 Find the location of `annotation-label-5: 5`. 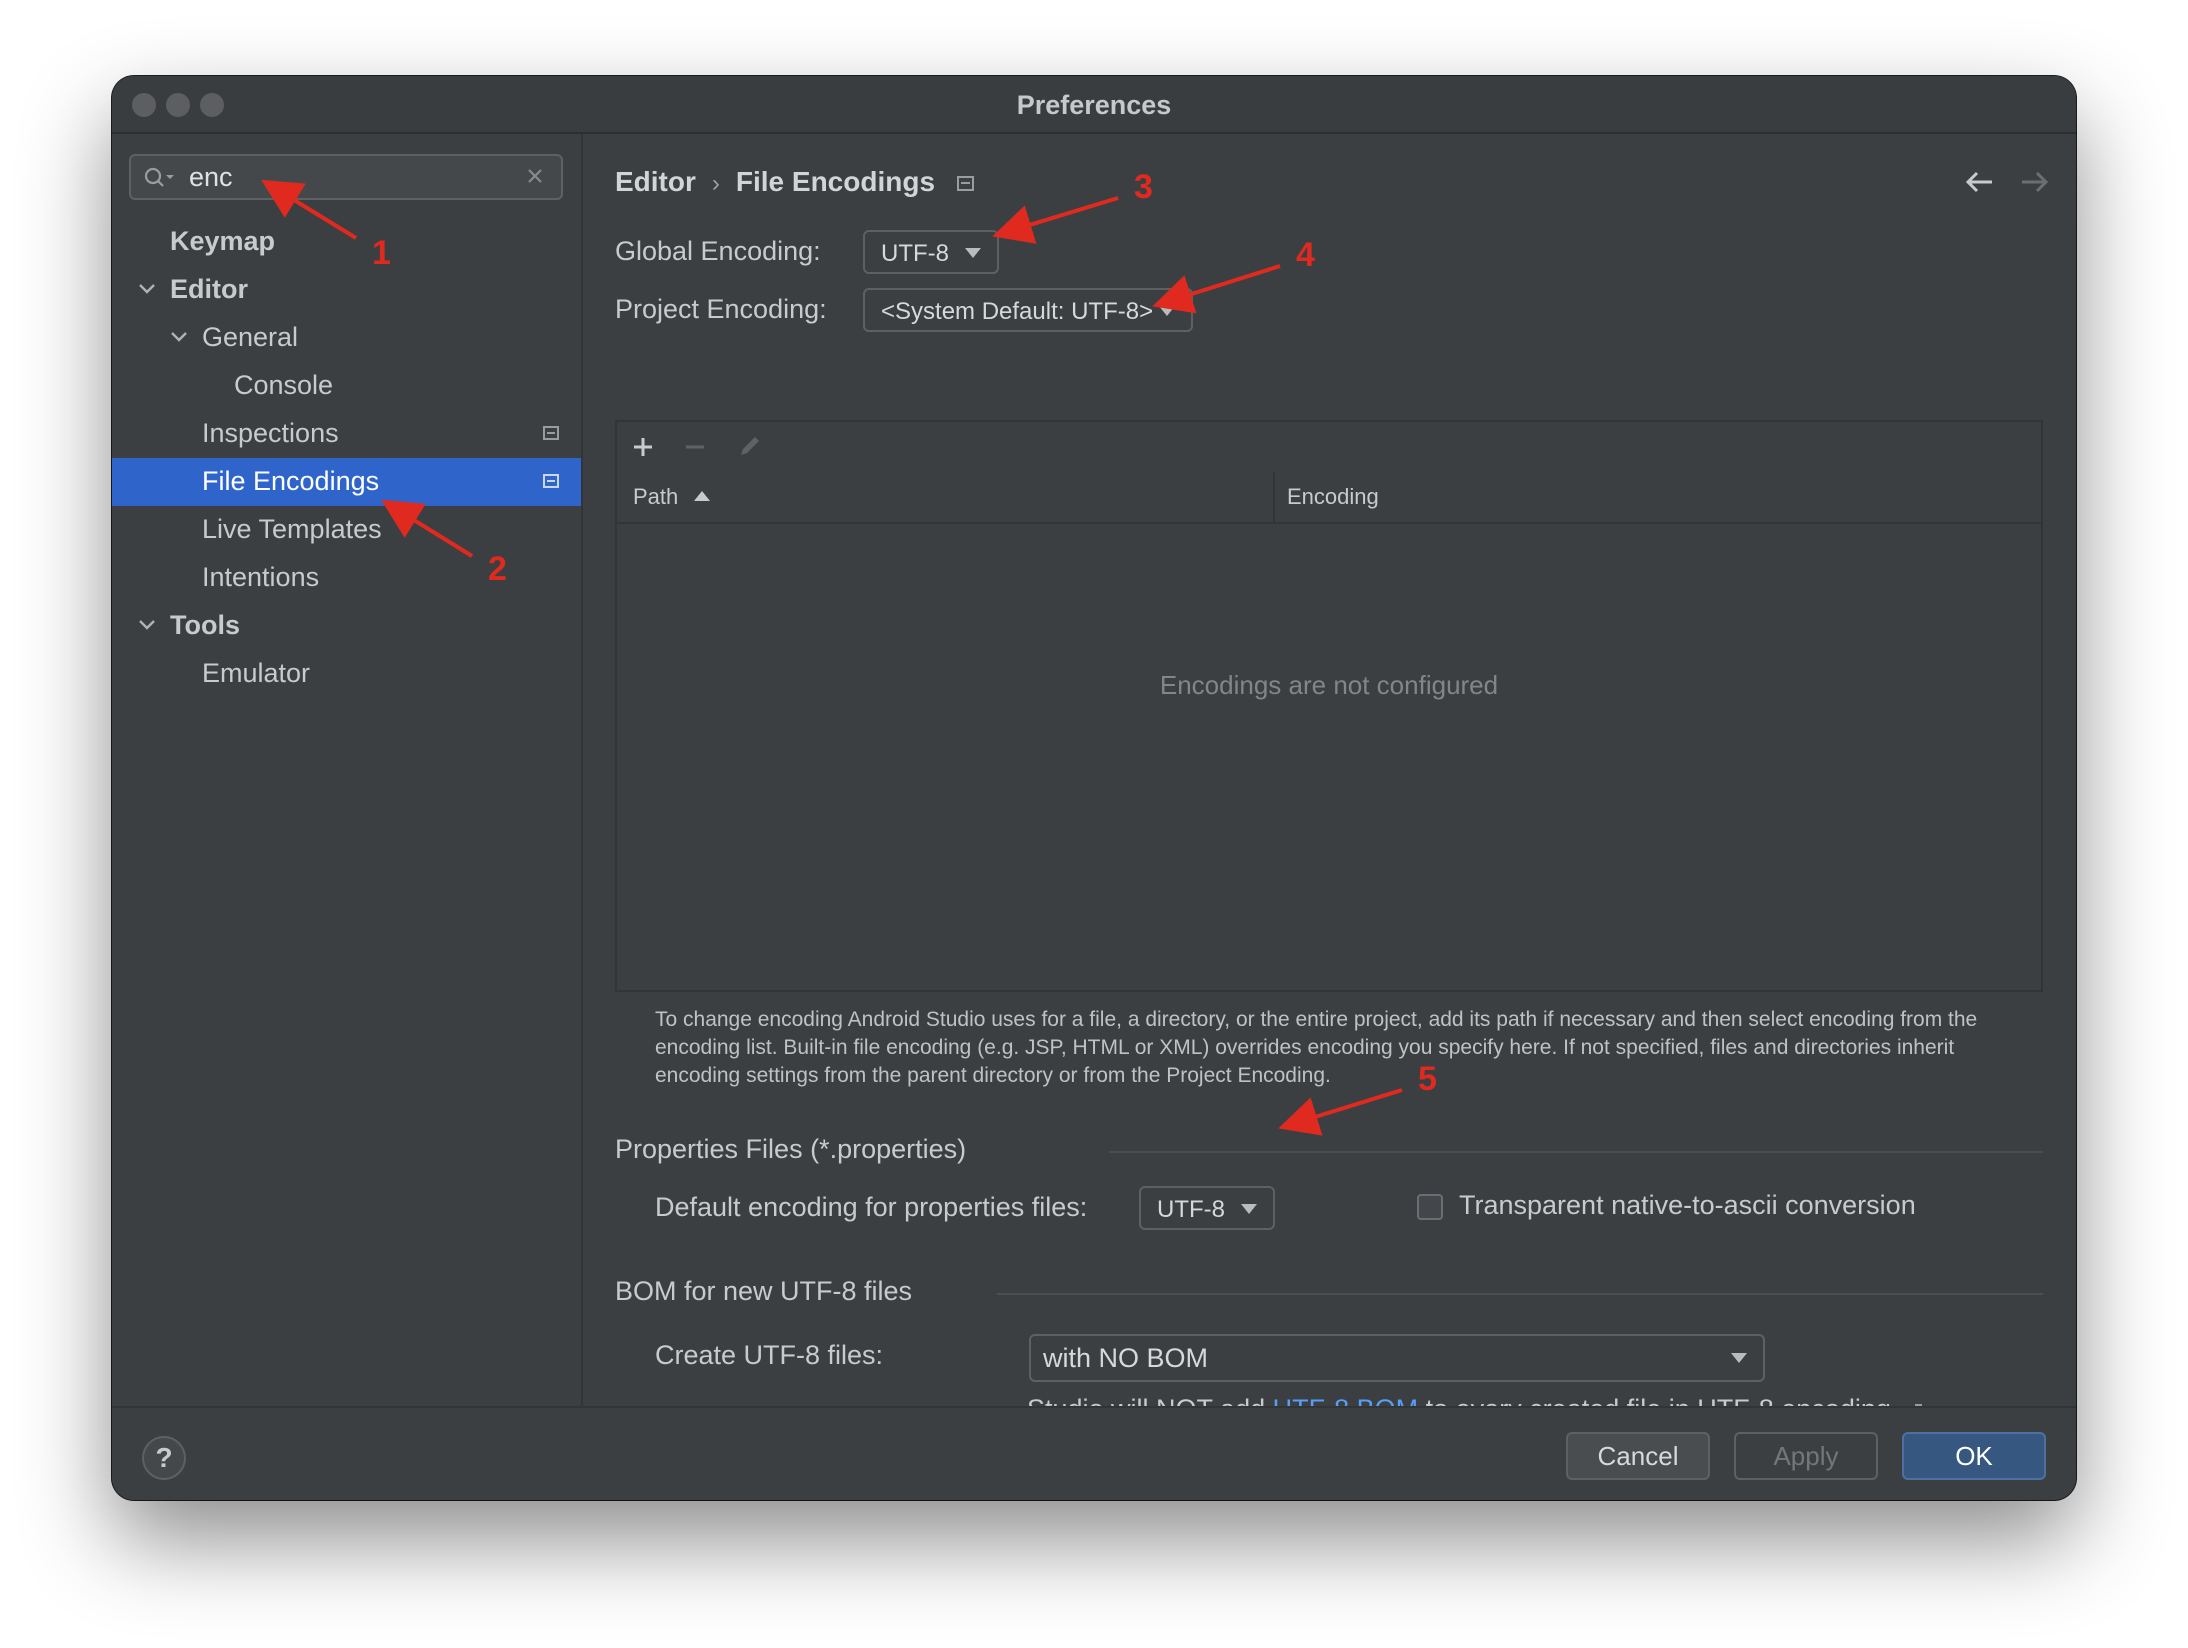

annotation-label-5: 5 is located at coordinates (1427, 1079).